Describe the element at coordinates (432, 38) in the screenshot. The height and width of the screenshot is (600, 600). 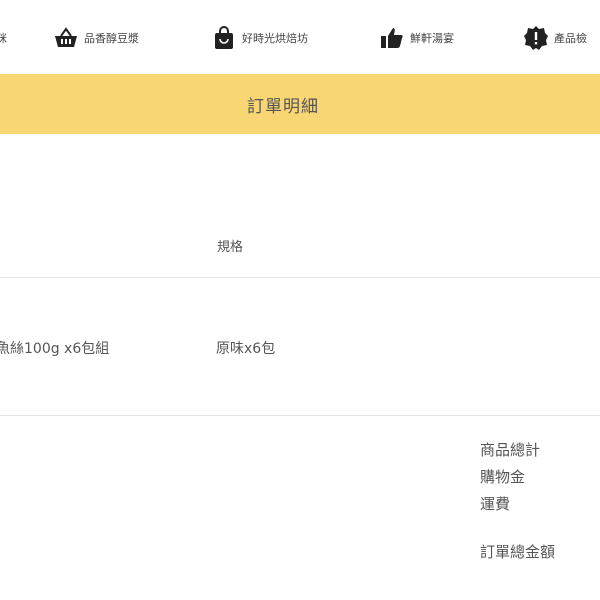
I see `nav-item-label: 鮮軒湯宴` at that location.